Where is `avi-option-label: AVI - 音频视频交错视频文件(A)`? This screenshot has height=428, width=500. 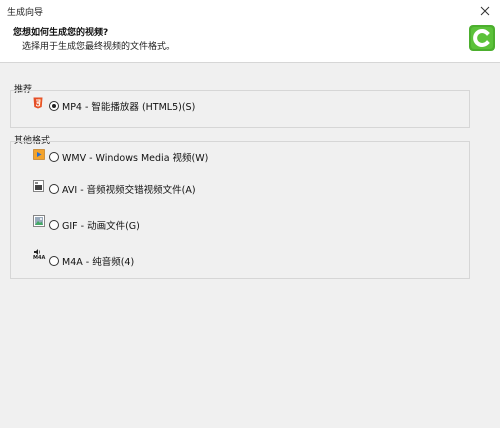 avi-option-label: AVI - 音频视频交错视频文件(A) is located at coordinates (129, 190).